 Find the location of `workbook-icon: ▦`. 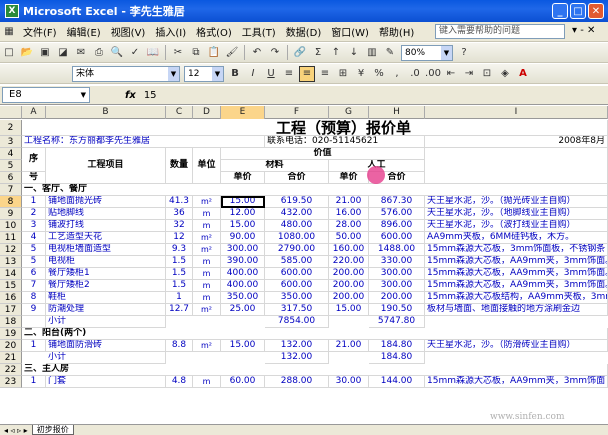

workbook-icon: ▦ is located at coordinates (9, 32).